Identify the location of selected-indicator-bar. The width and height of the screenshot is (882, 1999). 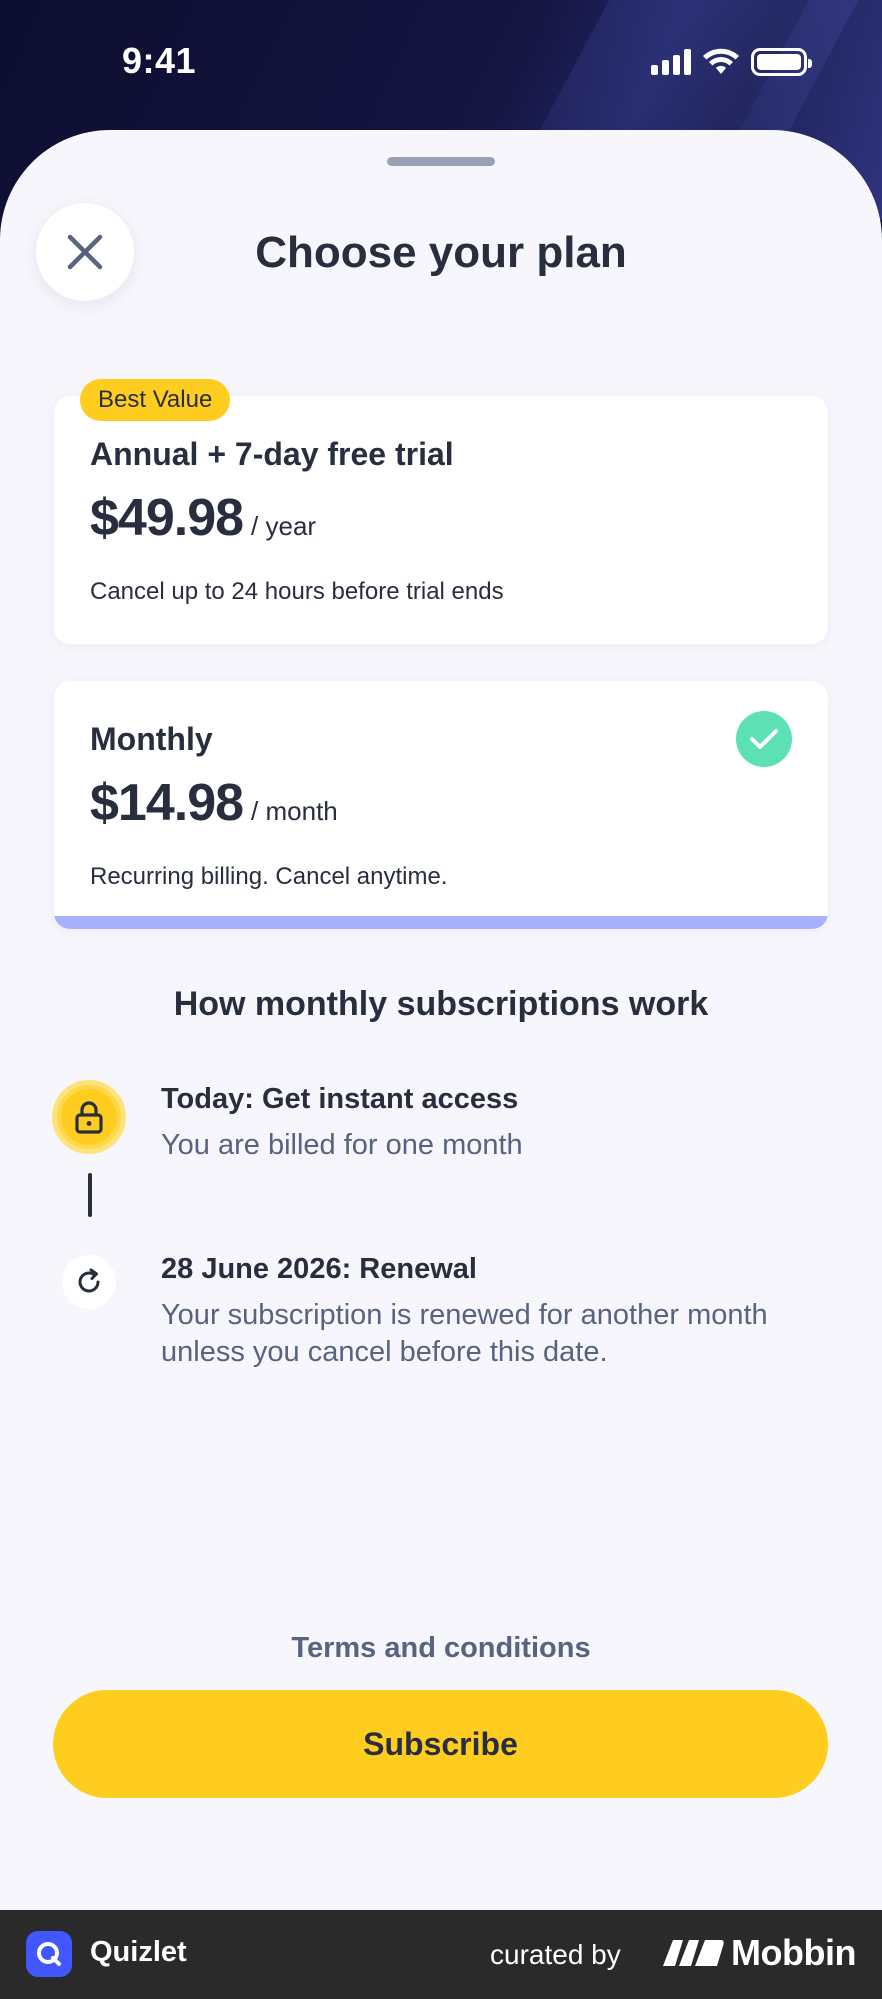
(441, 922).